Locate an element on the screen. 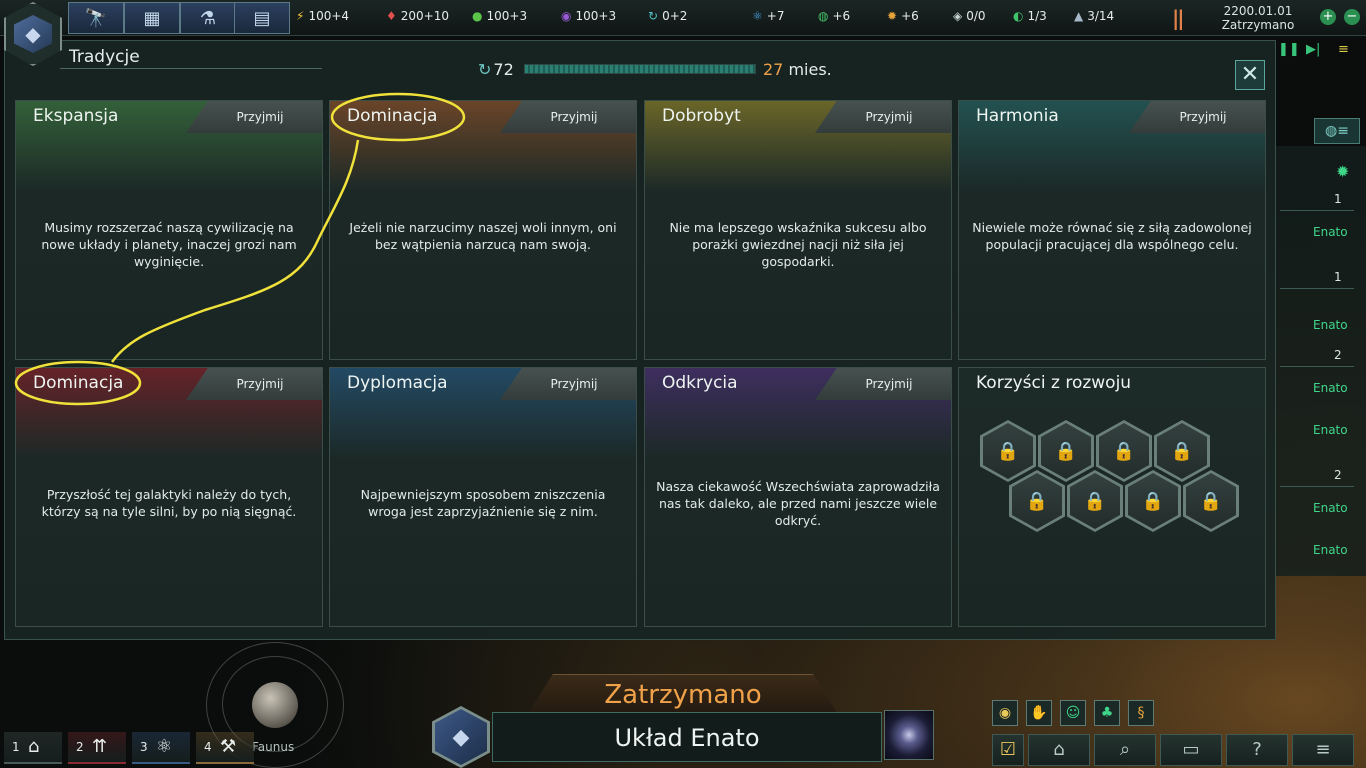 This screenshot has height=768, width=1366. main-menu-icon: ≡ is located at coordinates (1323, 750).